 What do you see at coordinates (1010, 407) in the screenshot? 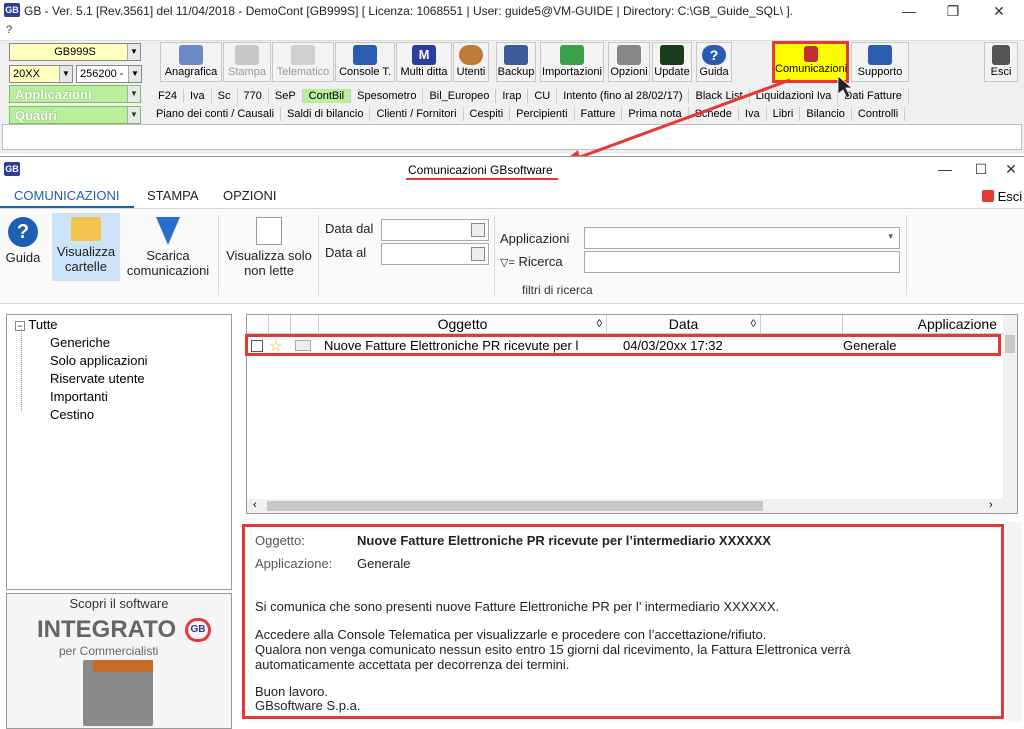
I see `vertical-scrollbar` at bounding box center [1010, 407].